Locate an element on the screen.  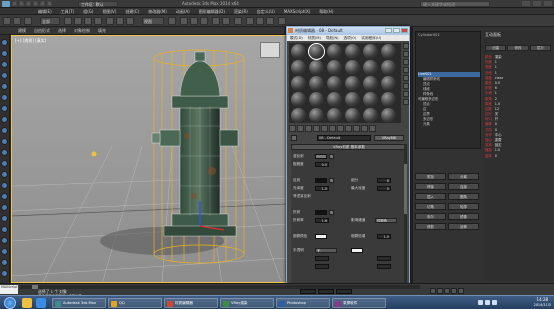
select-object-icon is located at coordinates (68, 21).